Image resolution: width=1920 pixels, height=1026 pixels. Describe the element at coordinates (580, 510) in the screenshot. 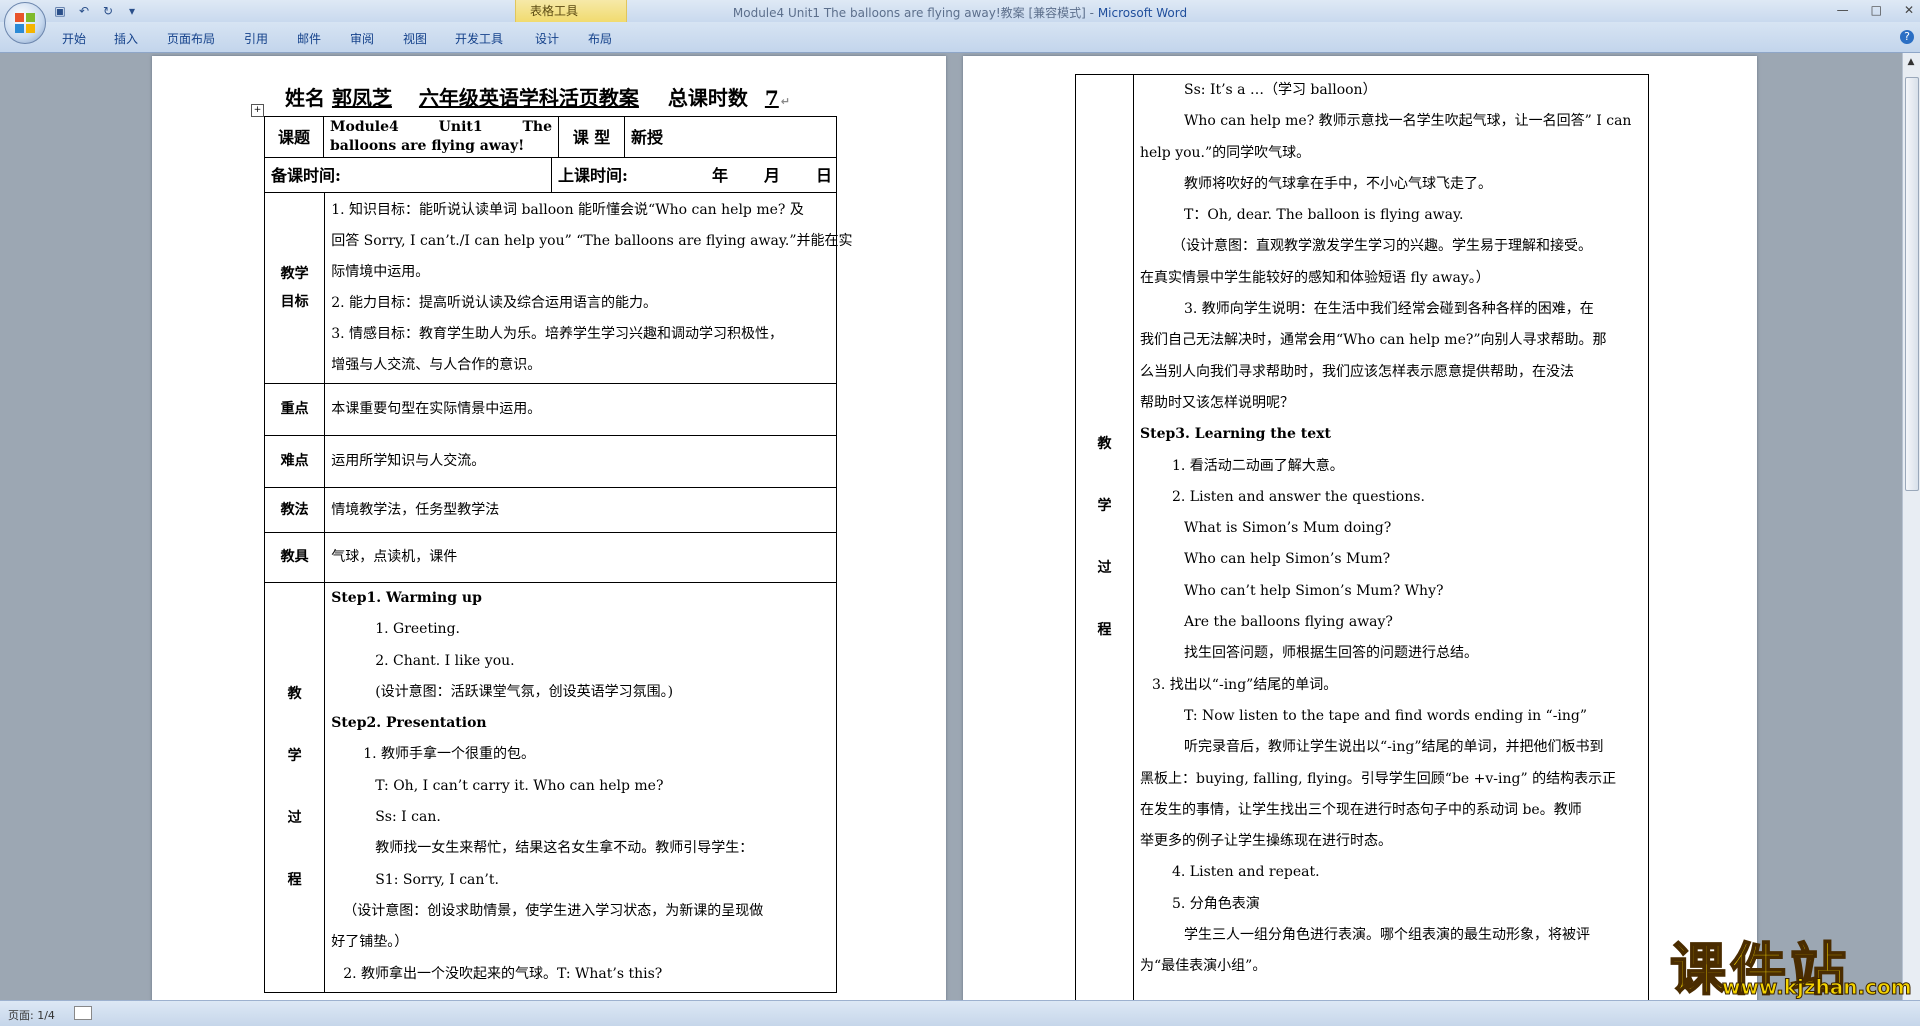

I see `teaching-method-value: 情境教学法，任务型教学法` at that location.